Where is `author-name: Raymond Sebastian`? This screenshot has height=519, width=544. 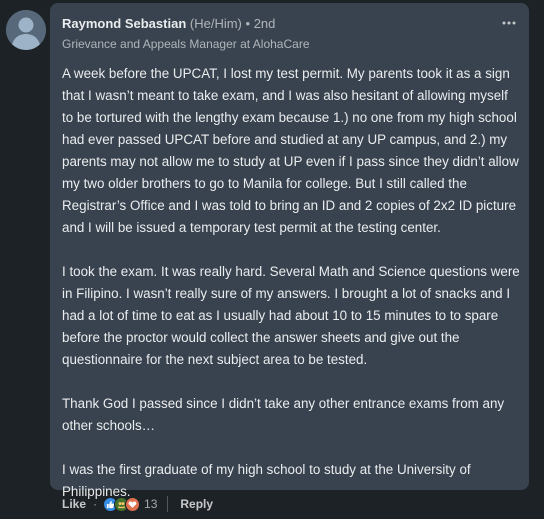 author-name: Raymond Sebastian is located at coordinates (124, 23).